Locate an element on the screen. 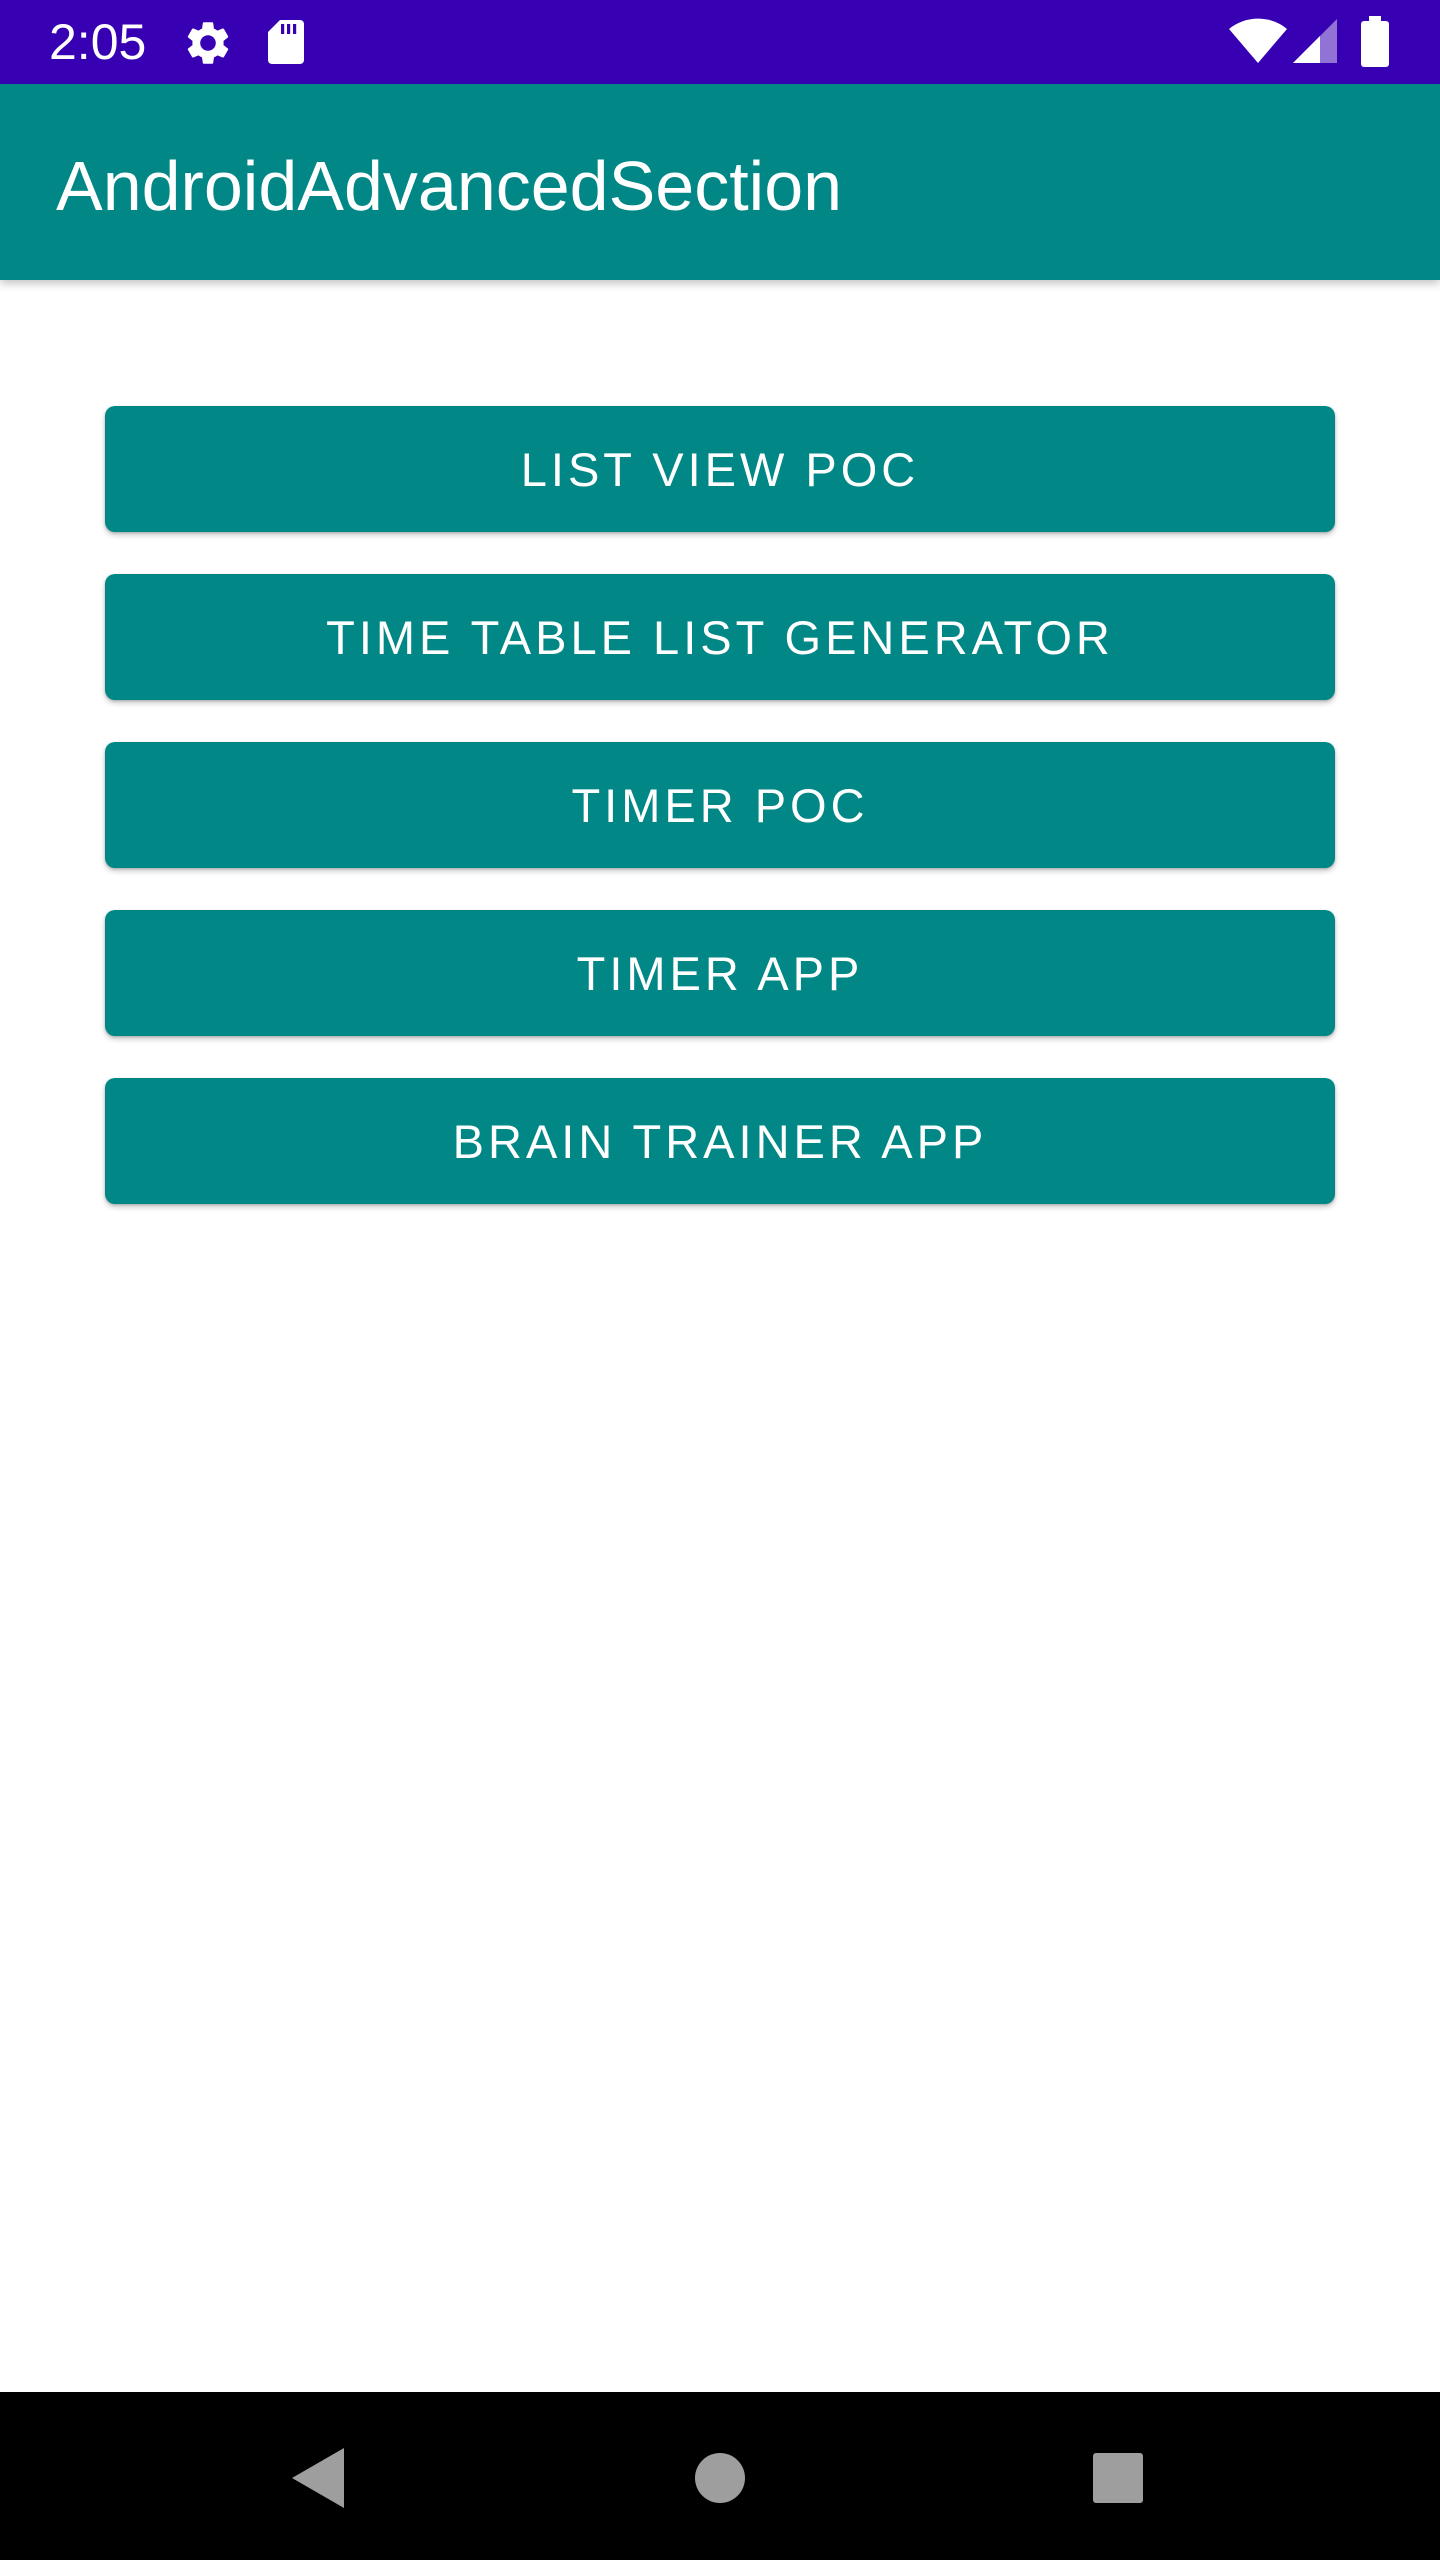 The width and height of the screenshot is (1440, 2560). brain-trainer-app-button: BRAIN TRAINER APP is located at coordinates (720, 1141).